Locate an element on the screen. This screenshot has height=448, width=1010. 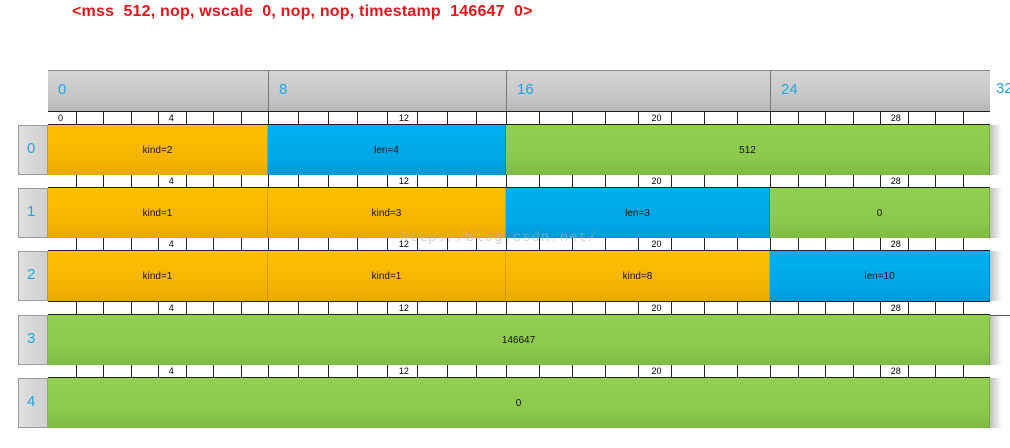
row-number: 1 is located at coordinates (31, 211).